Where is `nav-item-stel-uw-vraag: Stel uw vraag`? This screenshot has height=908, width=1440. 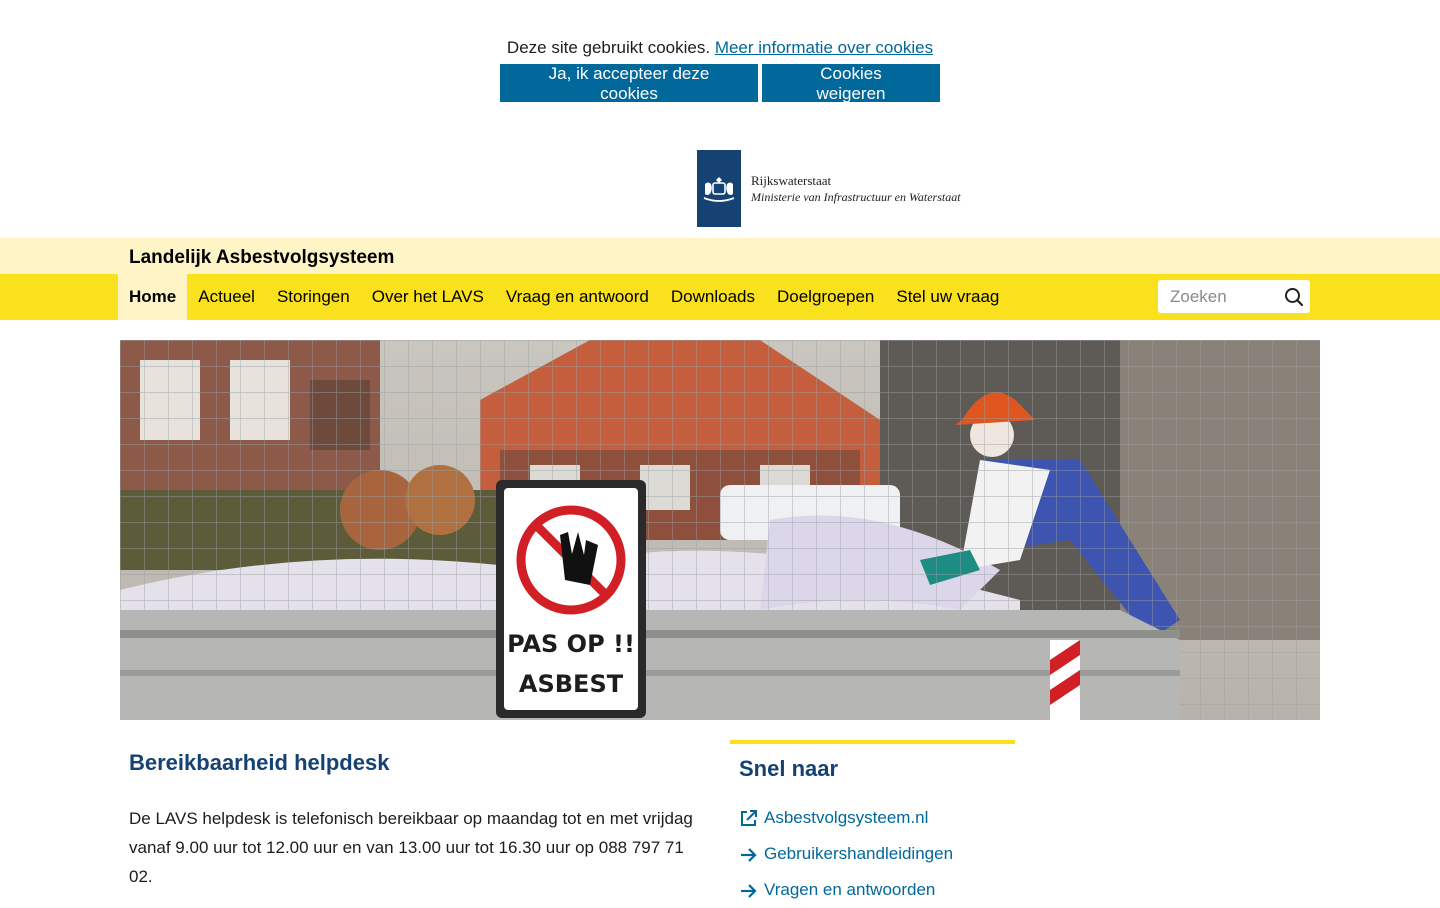 nav-item-stel-uw-vraag: Stel uw vraag is located at coordinates (947, 297).